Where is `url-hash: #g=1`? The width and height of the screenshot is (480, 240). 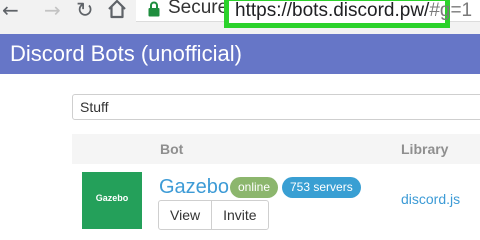
url-hash: #g=1 is located at coordinates (451, 10).